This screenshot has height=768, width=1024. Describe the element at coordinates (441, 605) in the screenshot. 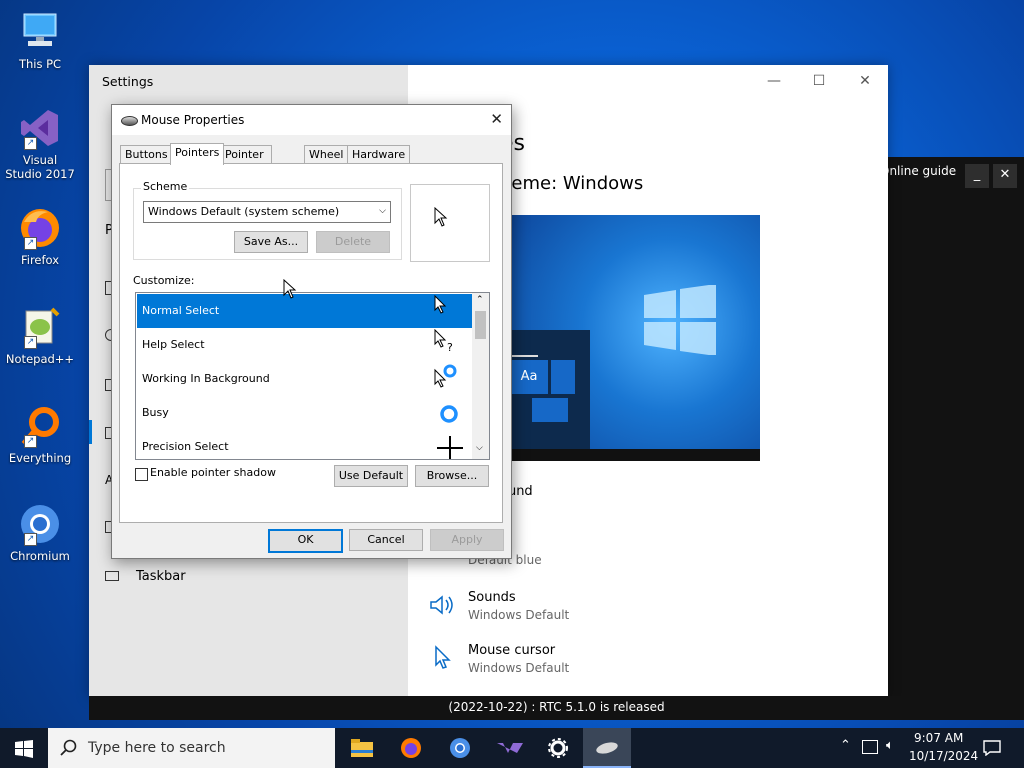

I see `speaker-icon` at that location.